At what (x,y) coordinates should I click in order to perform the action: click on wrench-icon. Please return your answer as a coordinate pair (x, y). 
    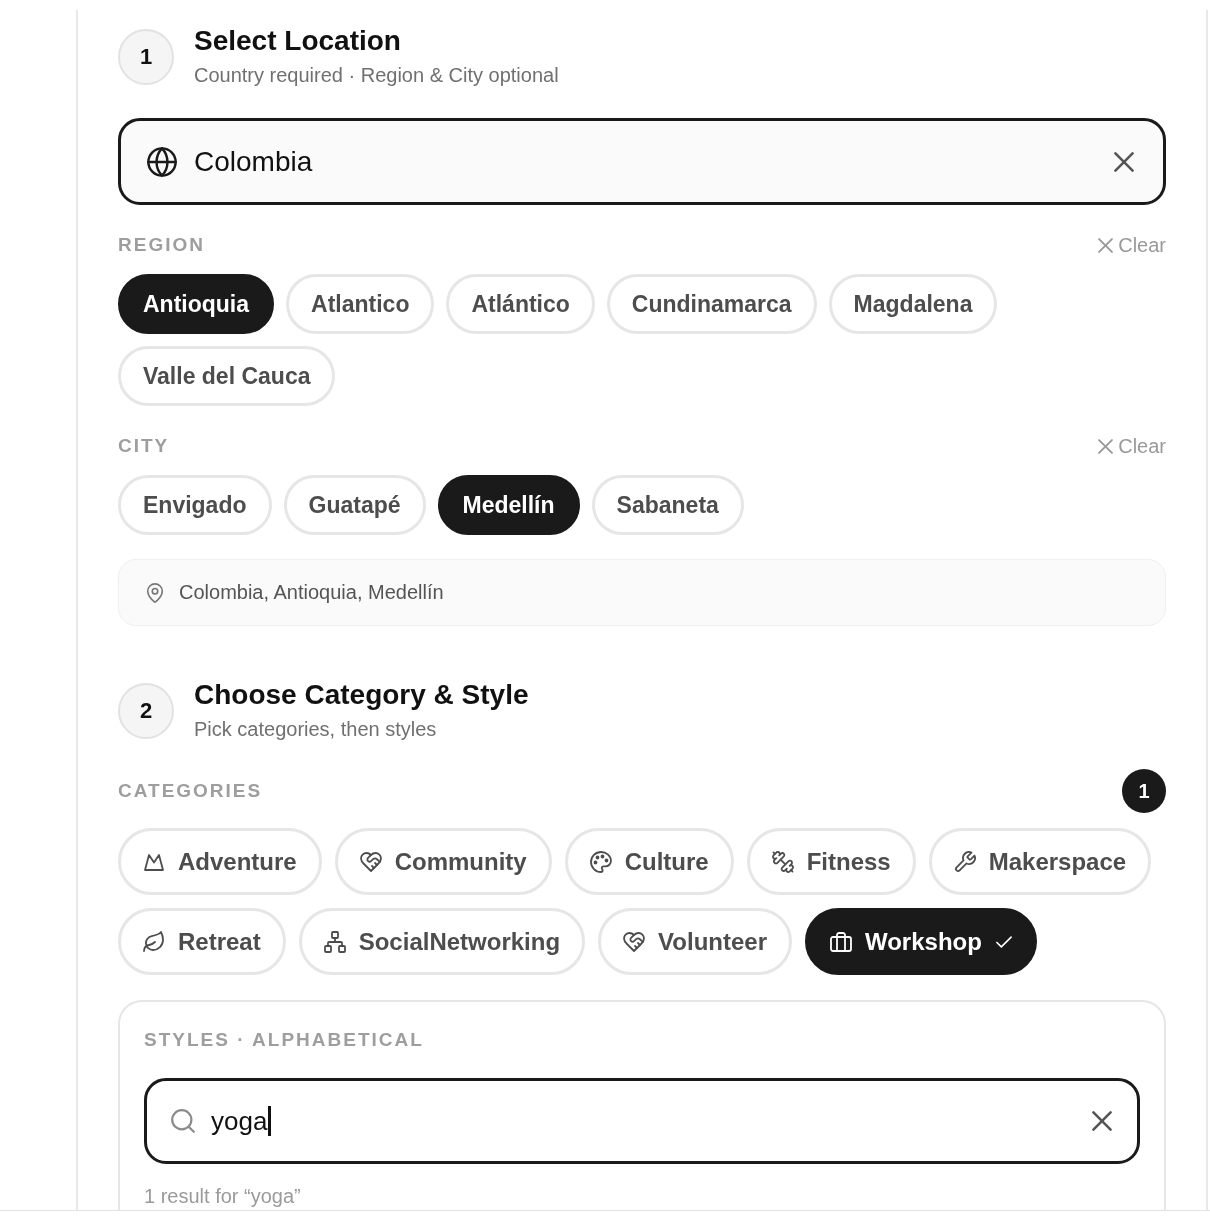
    Looking at the image, I should click on (964, 861).